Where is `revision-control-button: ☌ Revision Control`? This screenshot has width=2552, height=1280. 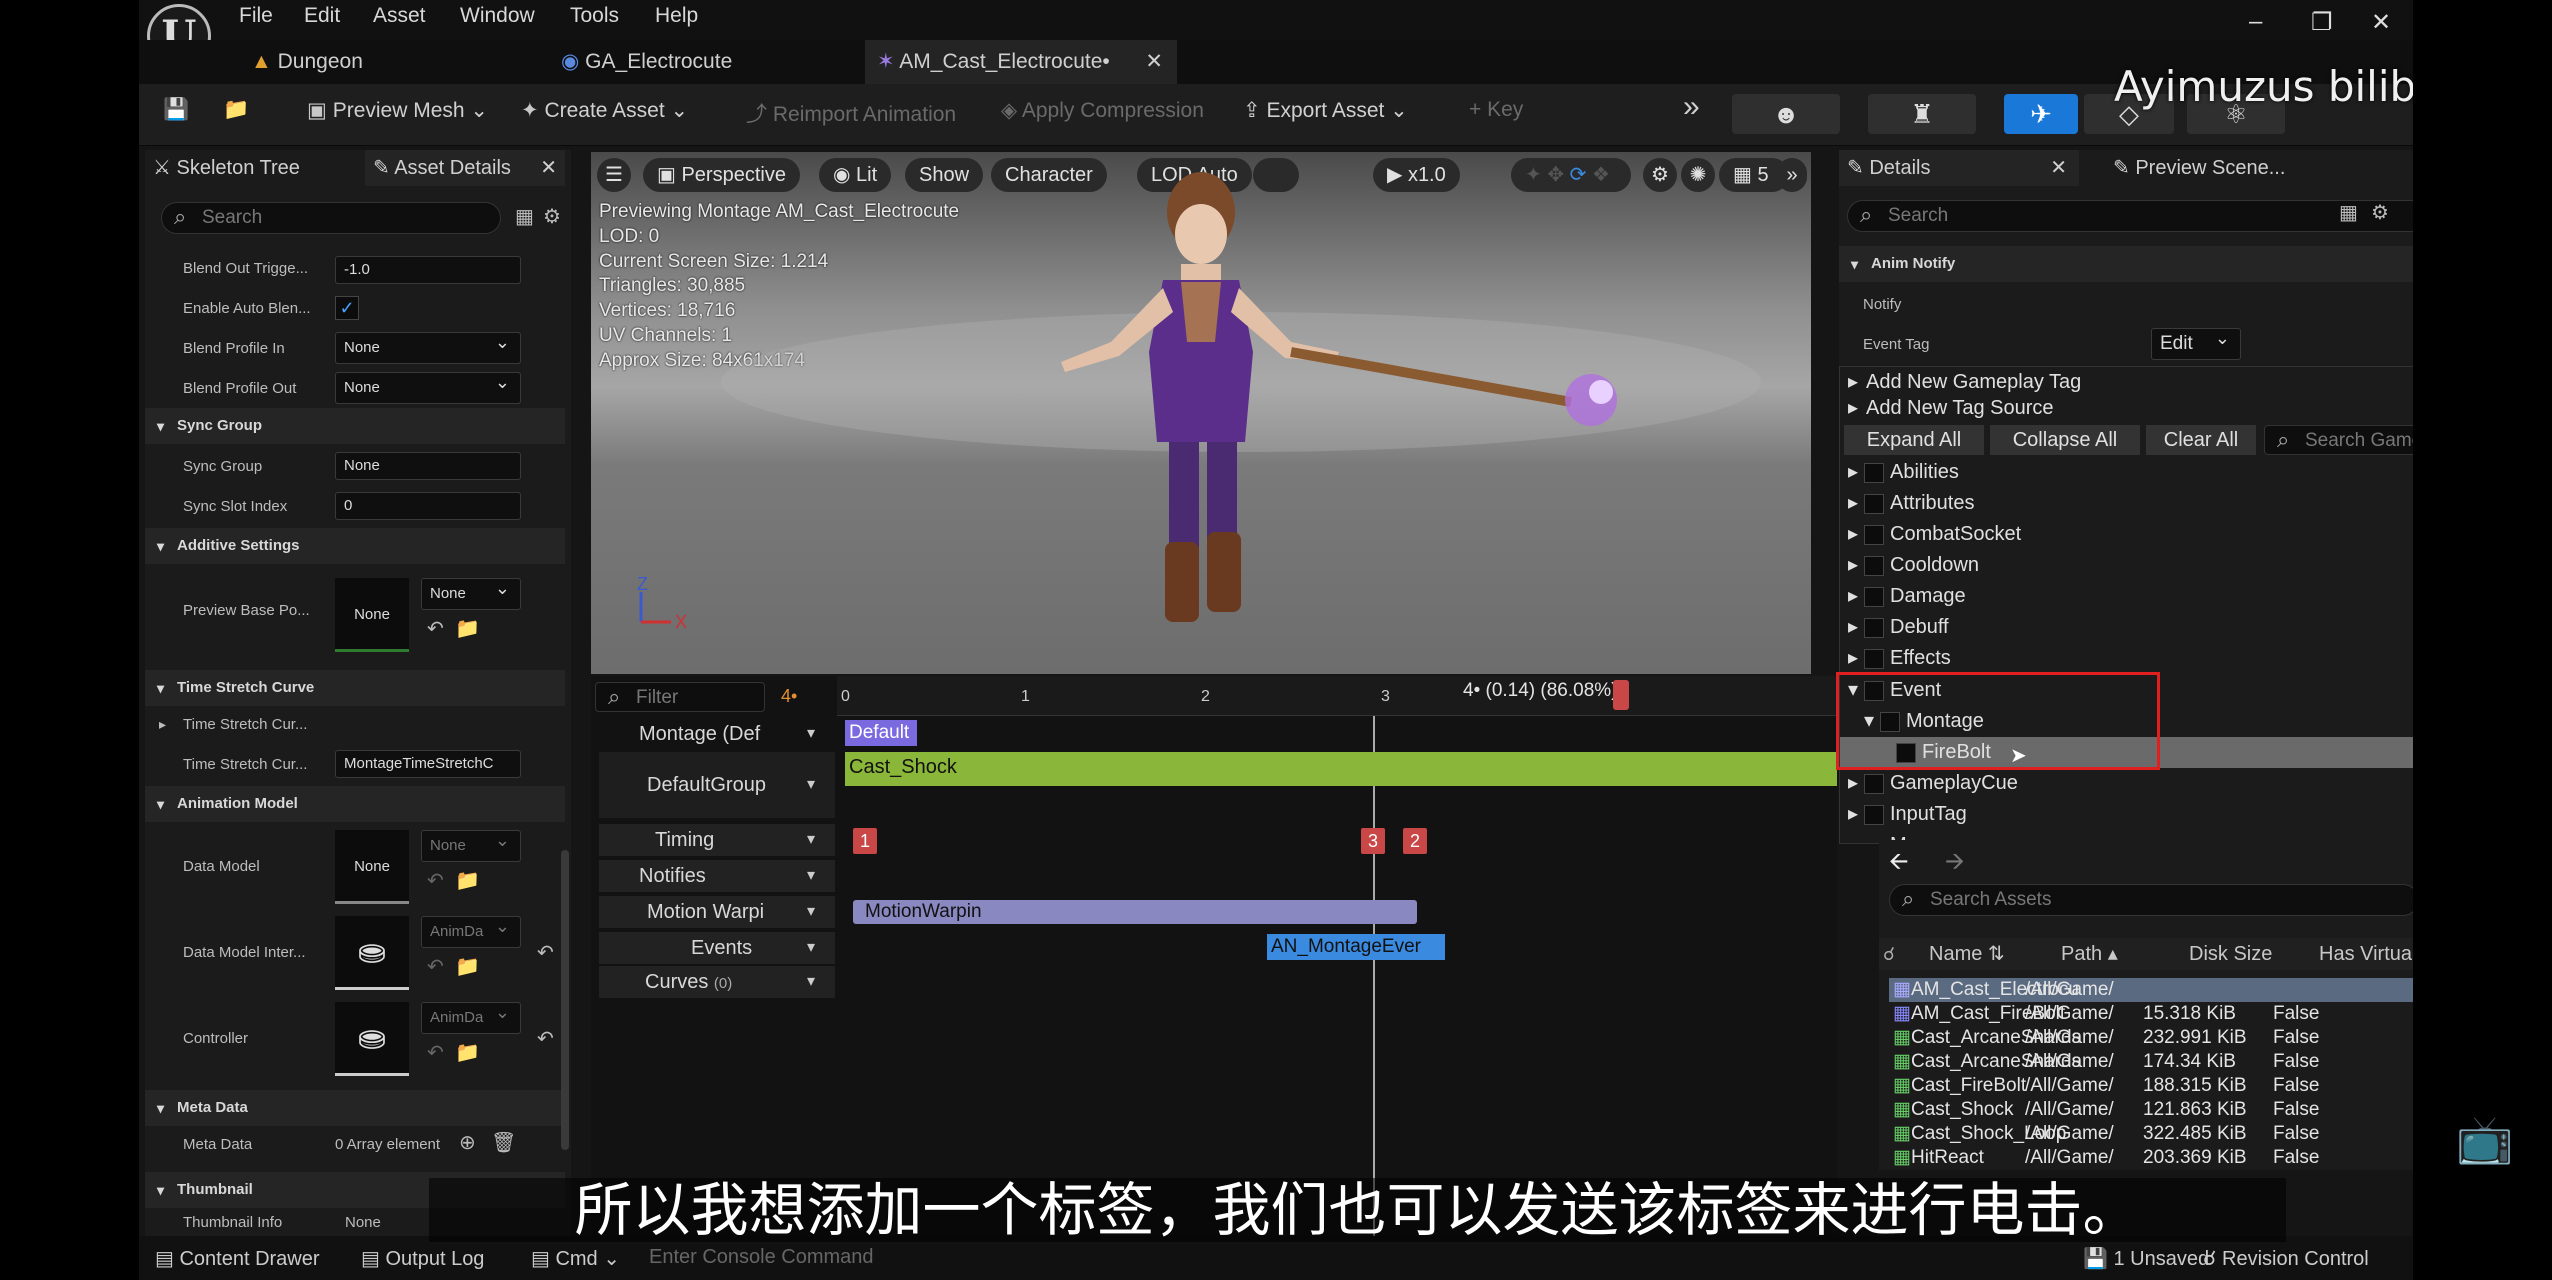
revision-control-button: ☌ Revision Control is located at coordinates (2286, 1258).